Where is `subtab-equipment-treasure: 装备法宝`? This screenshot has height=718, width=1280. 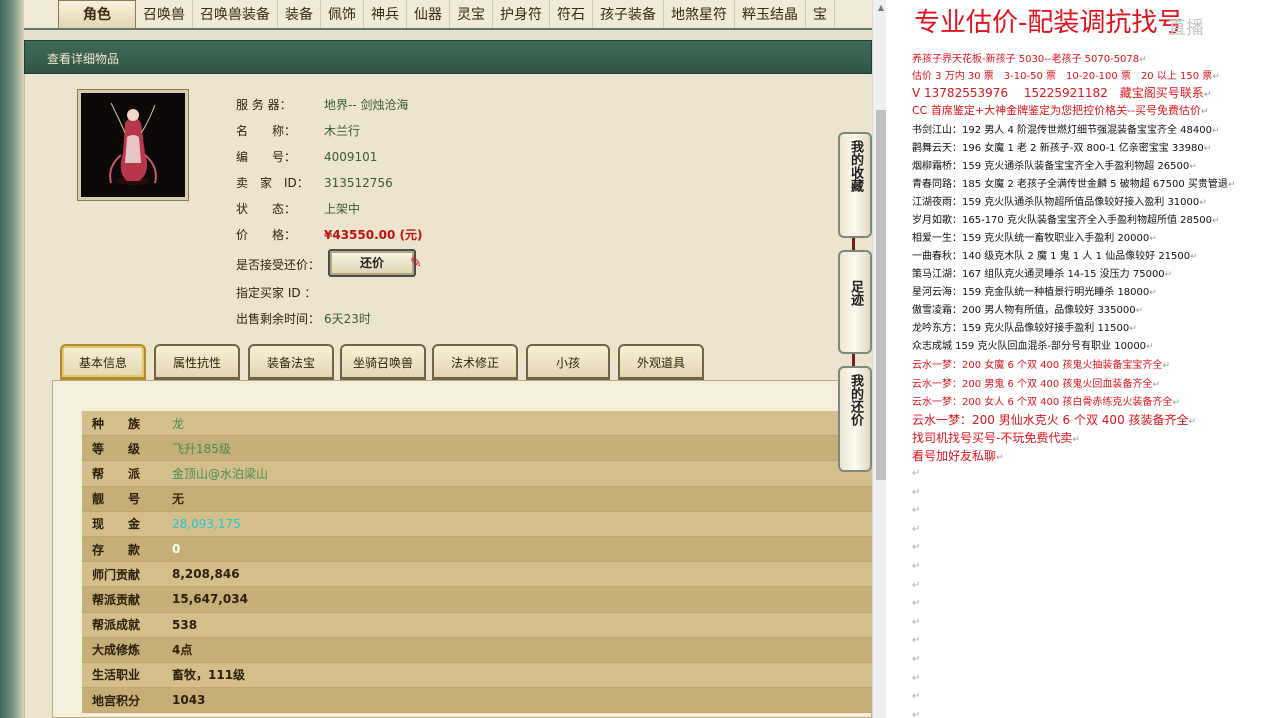
subtab-equipment-treasure: 装备法宝 is located at coordinates (291, 362).